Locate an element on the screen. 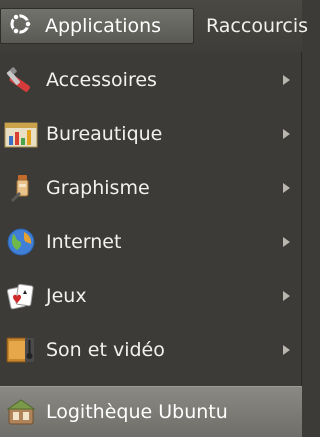 The image size is (320, 437). menu-item-label: Bureautique is located at coordinates (104, 134).